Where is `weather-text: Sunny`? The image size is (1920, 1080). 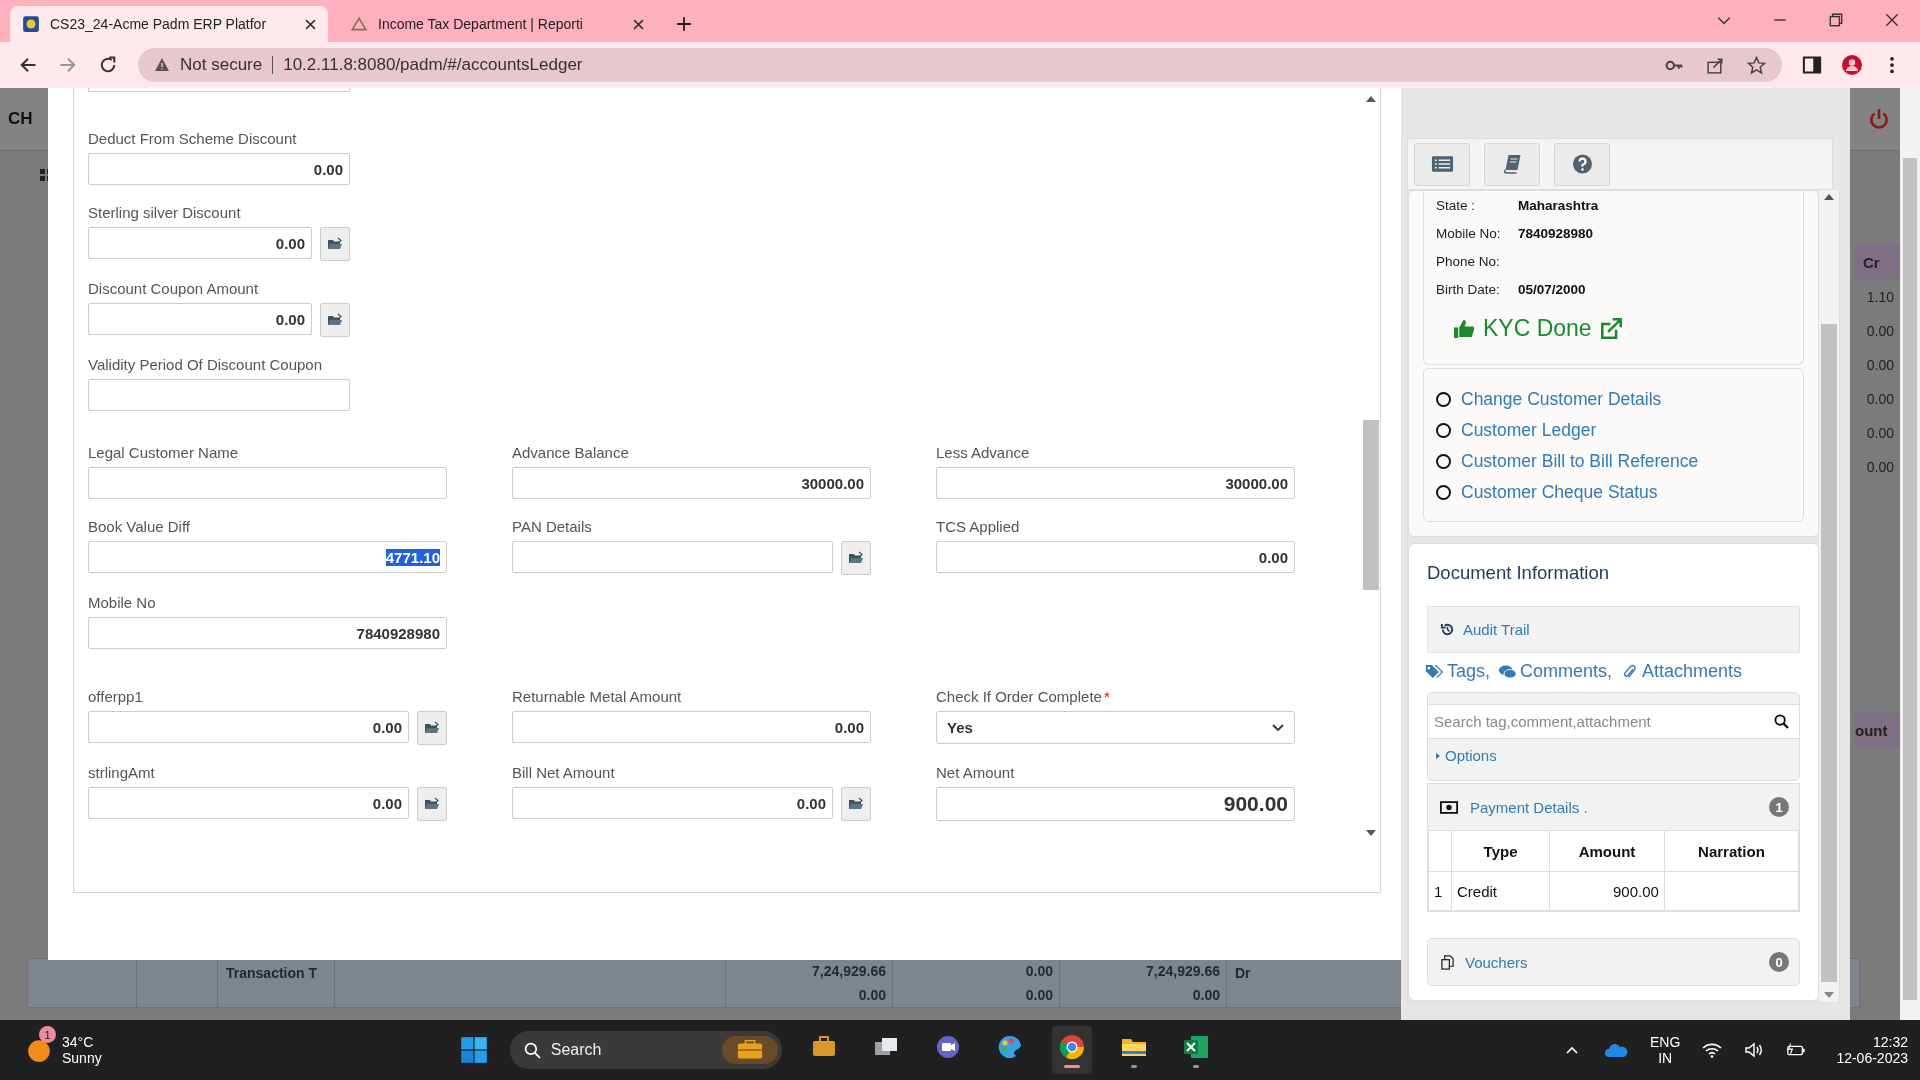 weather-text: Sunny is located at coordinates (82, 1058).